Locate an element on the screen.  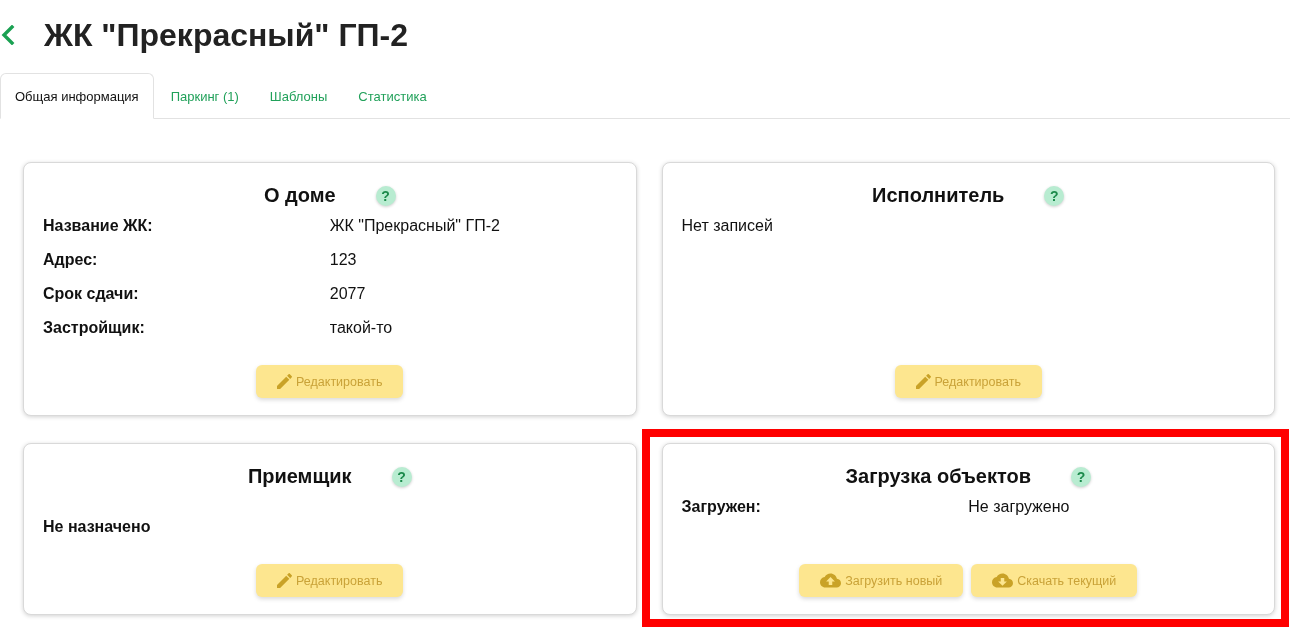
card-title: Приемщик is located at coordinates (299, 476).